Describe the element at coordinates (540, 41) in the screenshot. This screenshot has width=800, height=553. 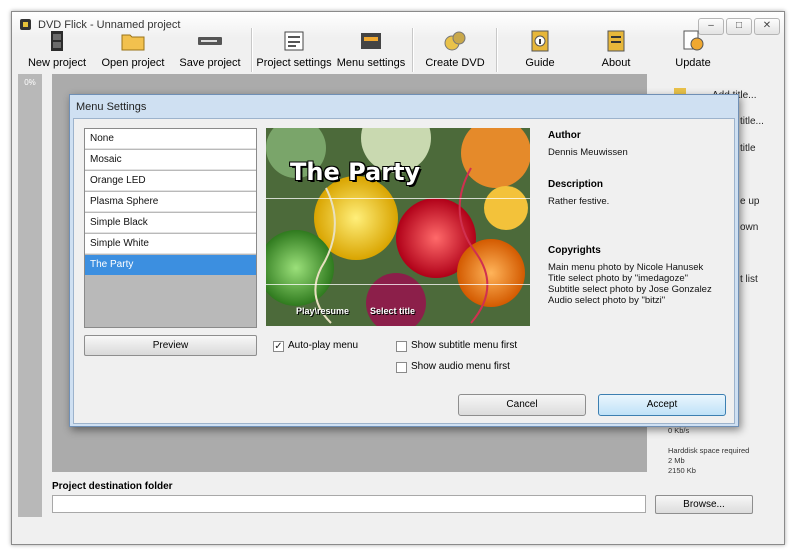
I see `info-book-icon` at that location.